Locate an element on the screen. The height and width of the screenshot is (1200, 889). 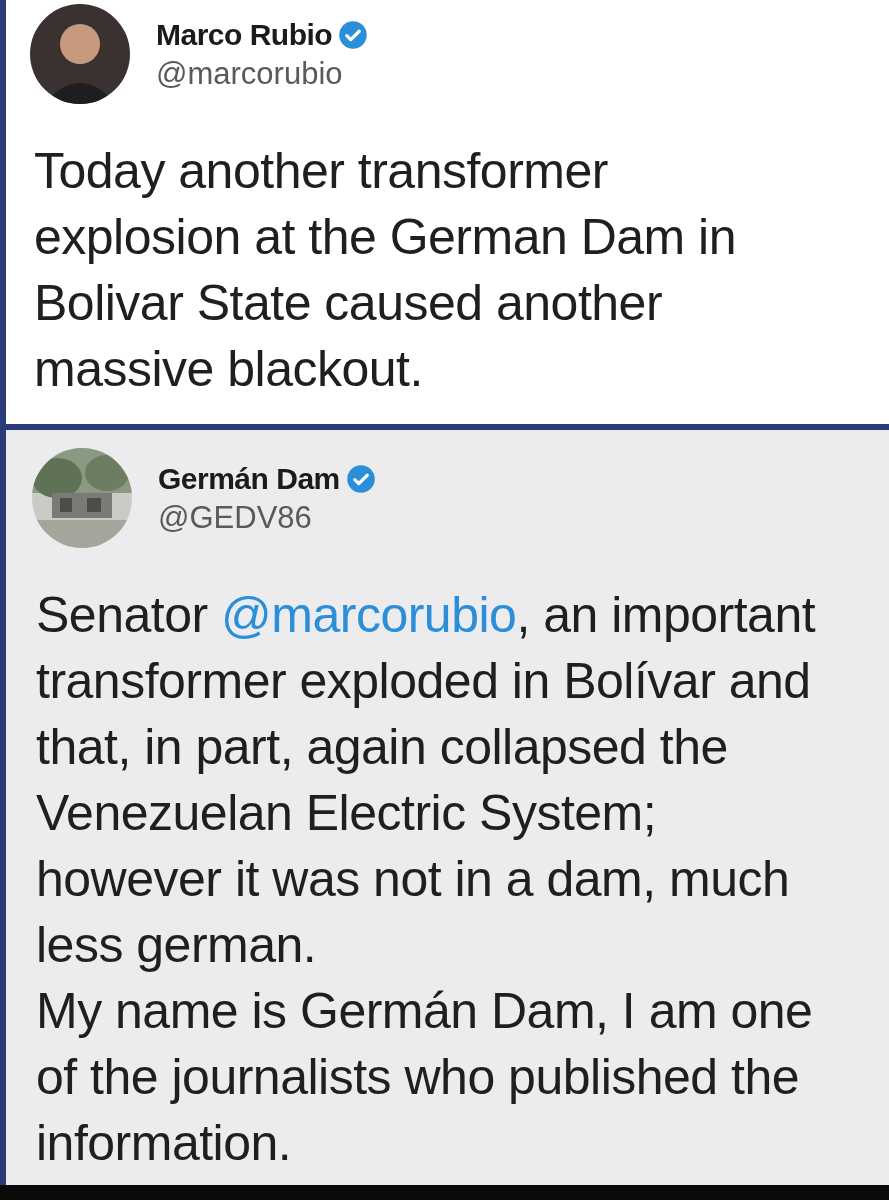
author-name: Germán Dam is located at coordinates (249, 479).